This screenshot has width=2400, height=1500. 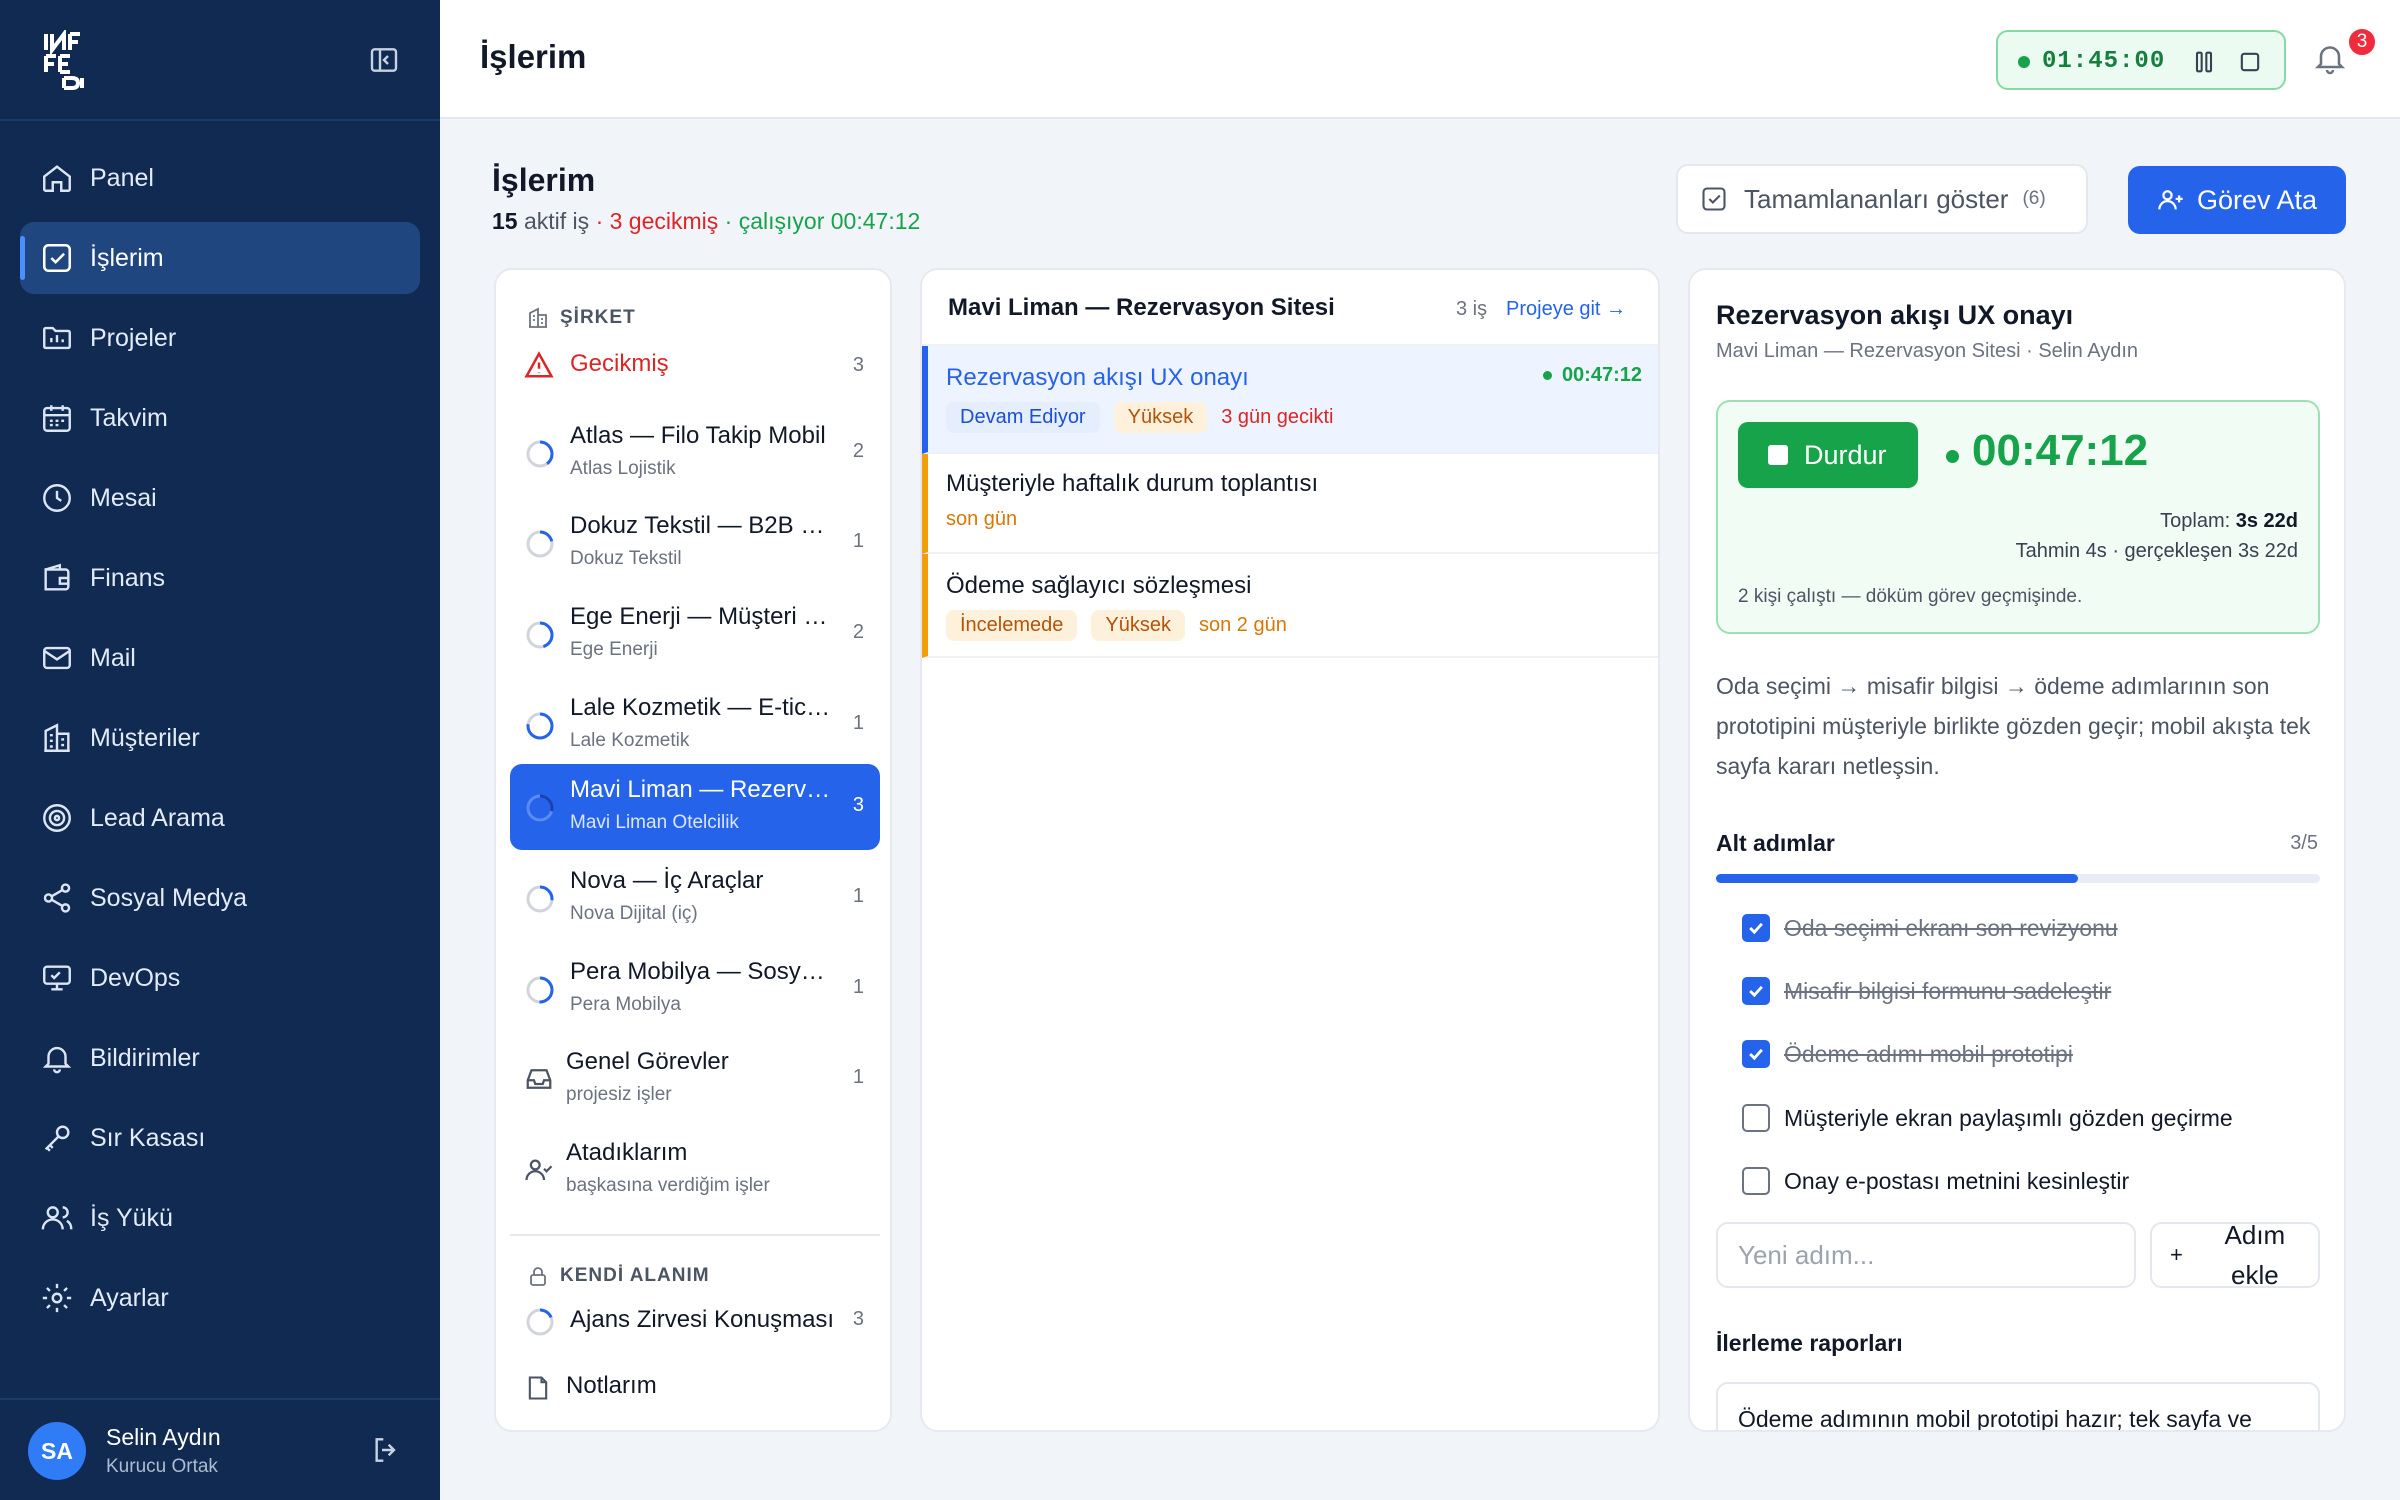 What do you see at coordinates (1926, 1255) in the screenshot?
I see `new-step-input` at bounding box center [1926, 1255].